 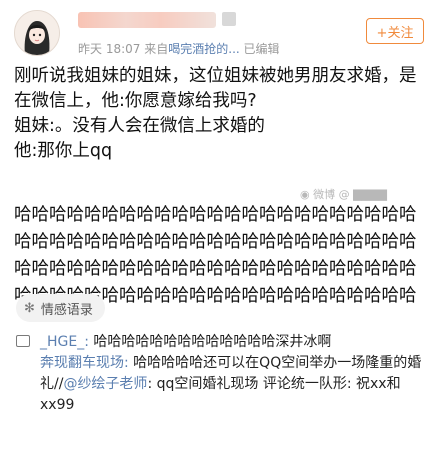 I want to click on post-line: 他:那你上qq, so click(x=63, y=151).